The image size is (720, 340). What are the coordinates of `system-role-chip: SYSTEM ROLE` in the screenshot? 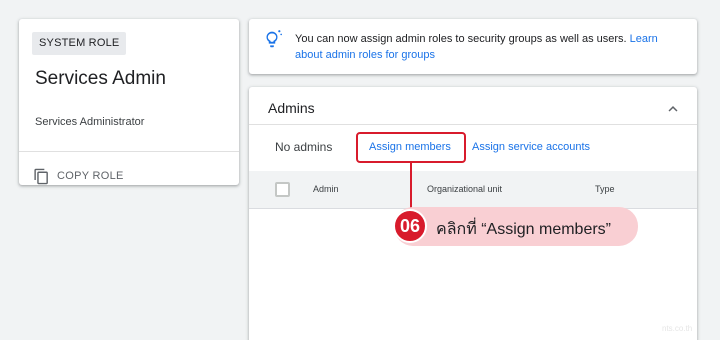 It's located at (79, 43).